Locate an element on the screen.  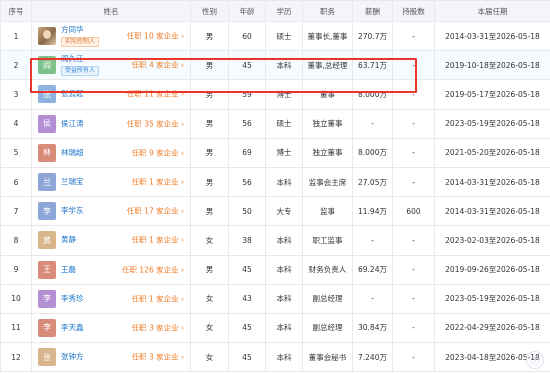
offices-link: 任职 35 家企业 › is located at coordinates (155, 123).